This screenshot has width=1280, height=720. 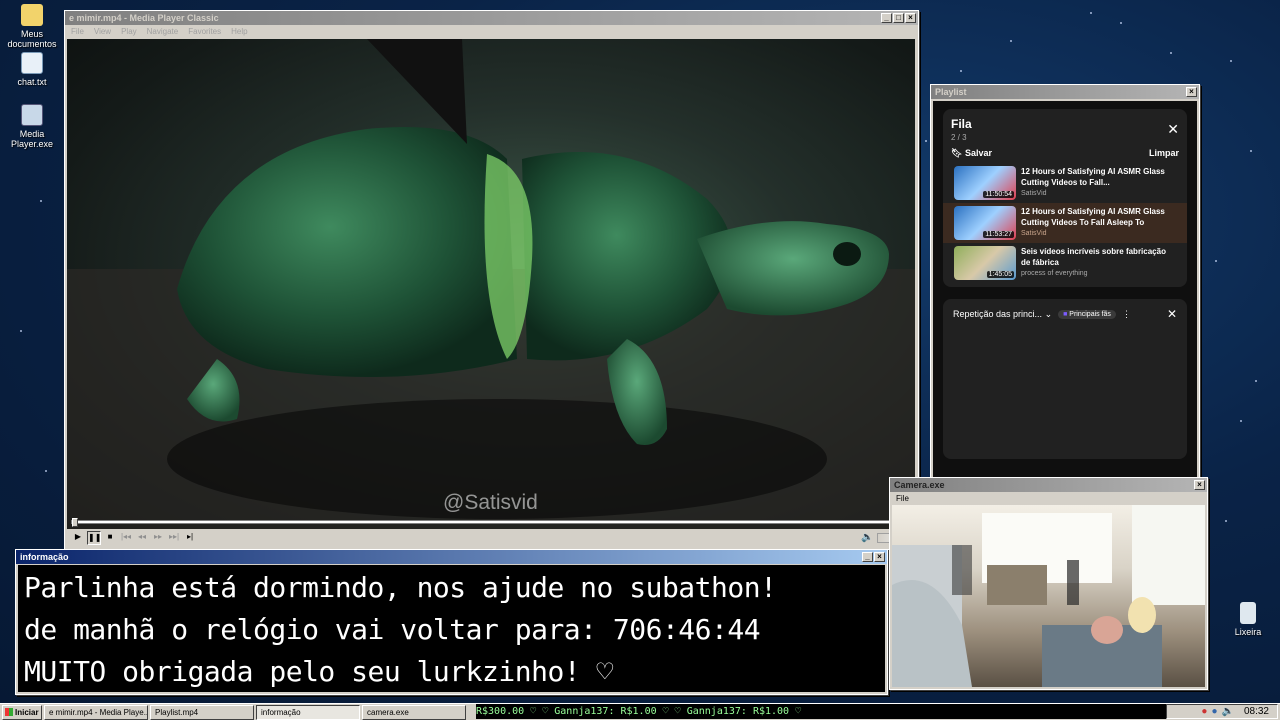 What do you see at coordinates (985, 263) in the screenshot?
I see `video-thumbnail: 1:45:05` at bounding box center [985, 263].